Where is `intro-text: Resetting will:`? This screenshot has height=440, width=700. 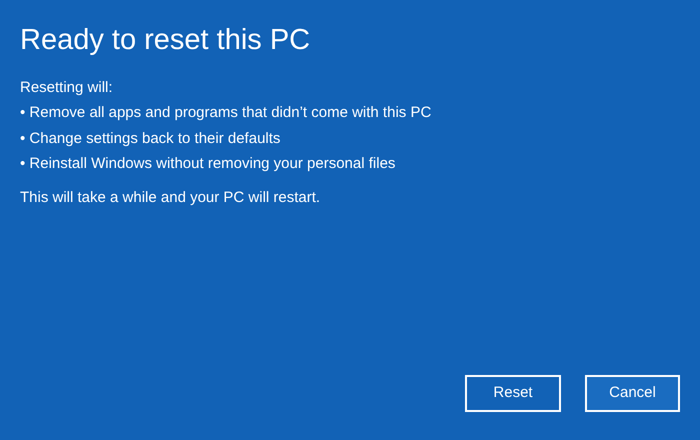
intro-text: Resetting will: is located at coordinates (67, 88).